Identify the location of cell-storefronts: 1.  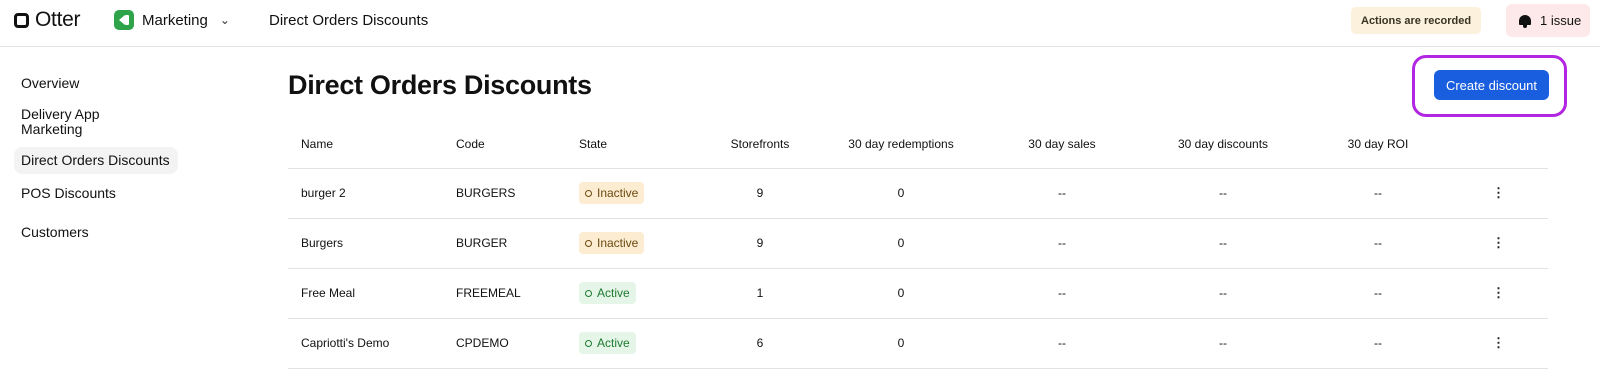
(760, 293).